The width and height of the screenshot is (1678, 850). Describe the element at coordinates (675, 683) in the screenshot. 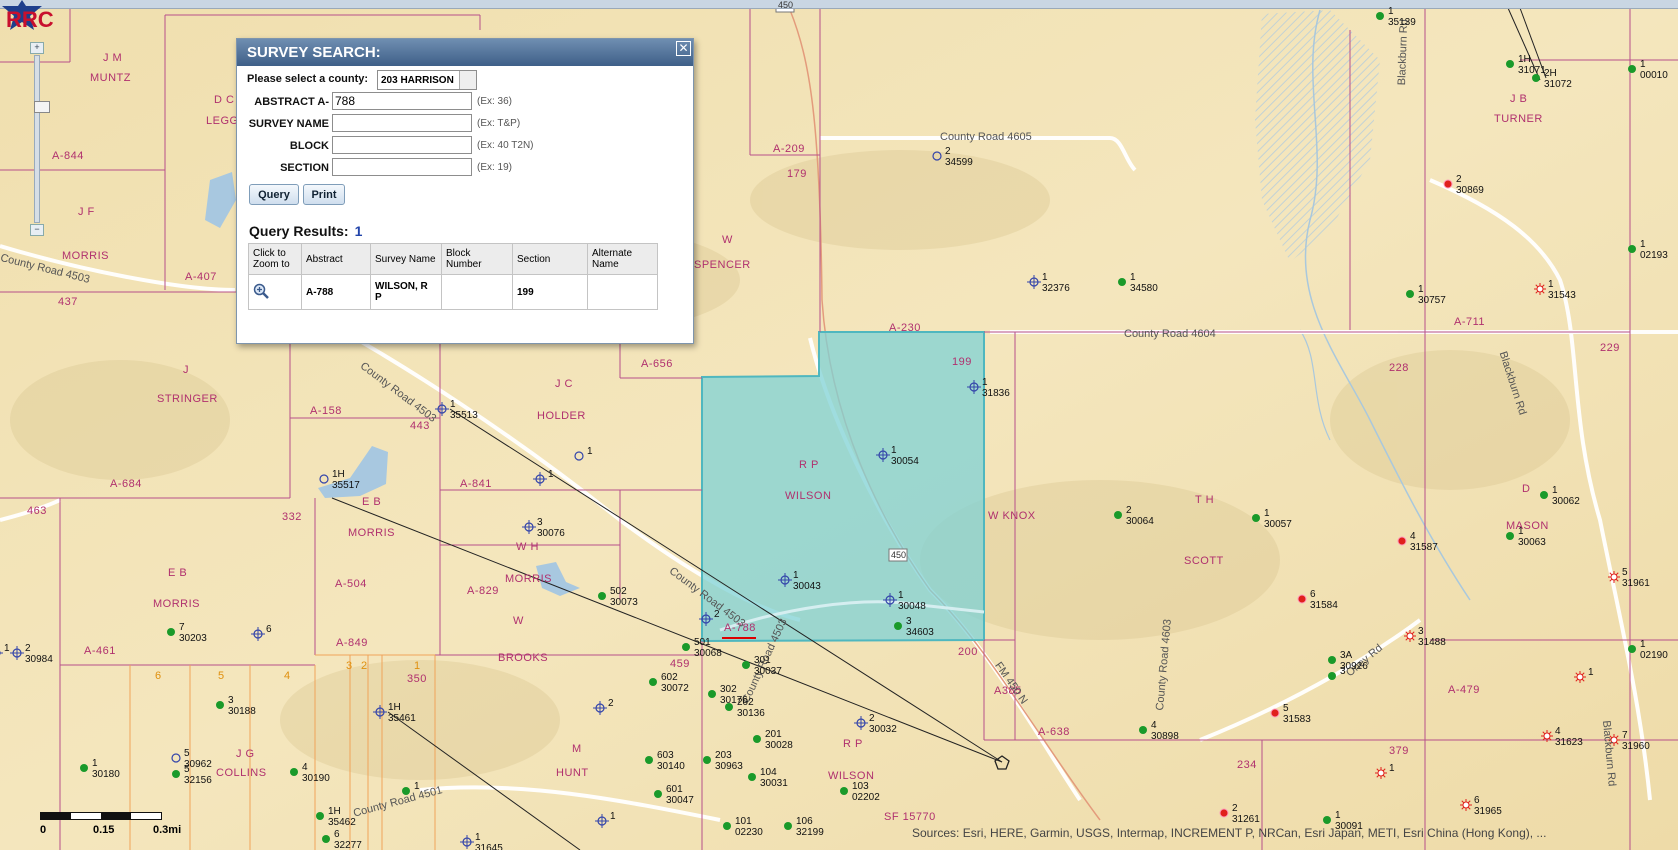

I see `well-label: 602 30072` at that location.